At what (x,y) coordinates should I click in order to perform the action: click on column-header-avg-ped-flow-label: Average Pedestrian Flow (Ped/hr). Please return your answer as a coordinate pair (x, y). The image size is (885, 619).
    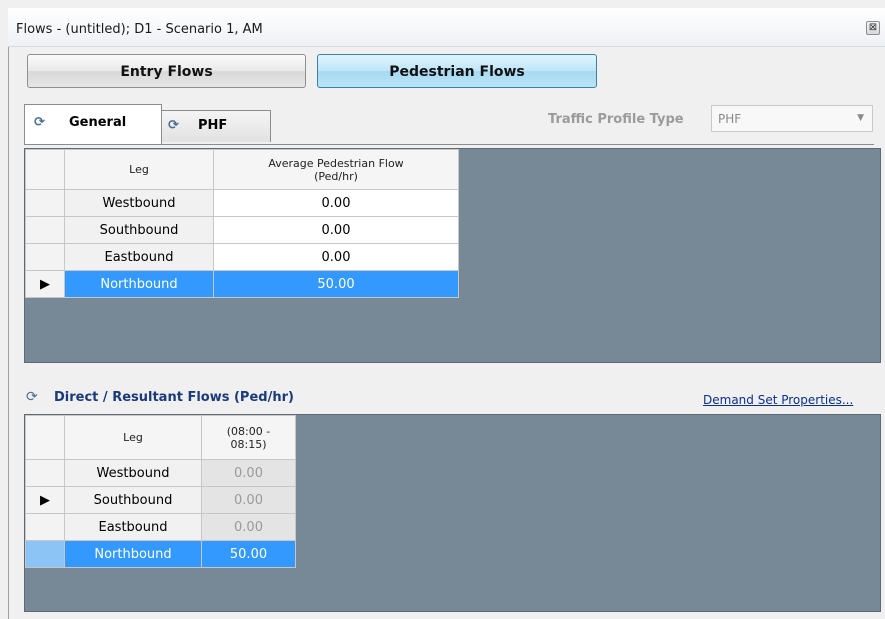
    Looking at the image, I should click on (336, 169).